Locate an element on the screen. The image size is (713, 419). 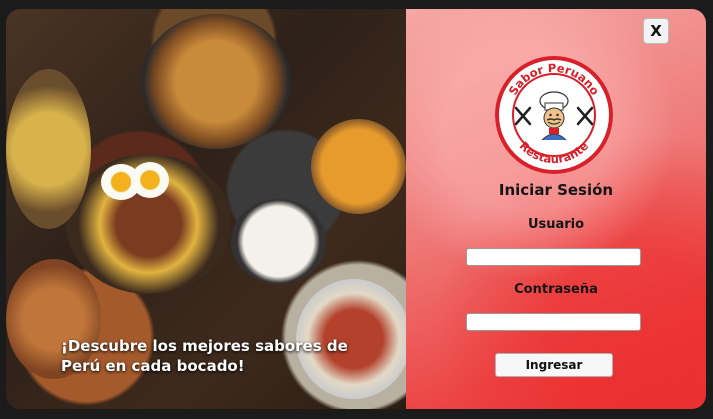
food-egg is located at coordinates (150, 180).